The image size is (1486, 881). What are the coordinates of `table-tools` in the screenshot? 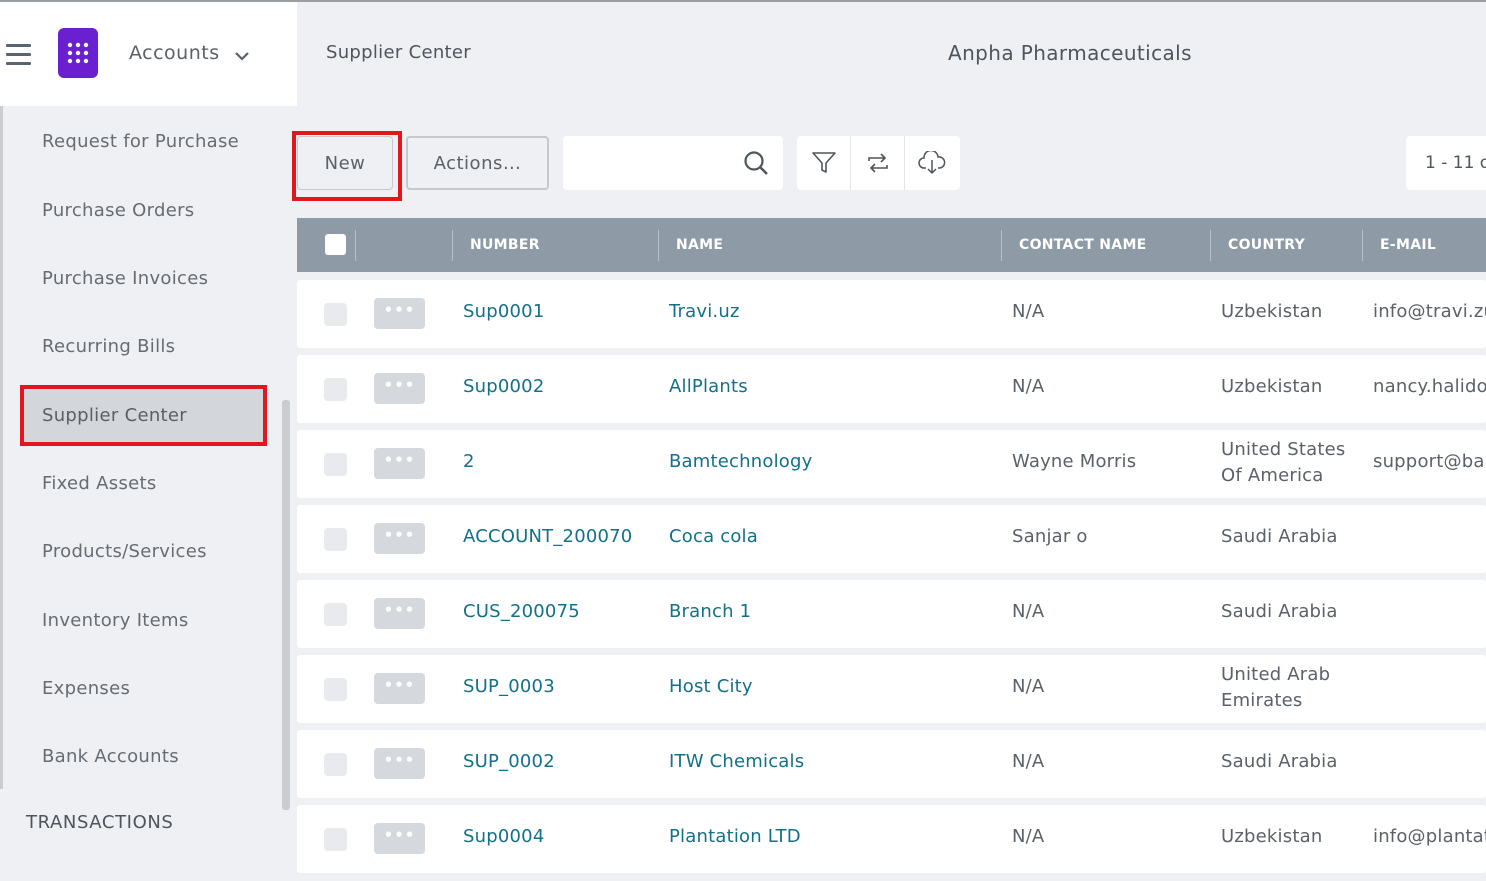 It's located at (878, 163).